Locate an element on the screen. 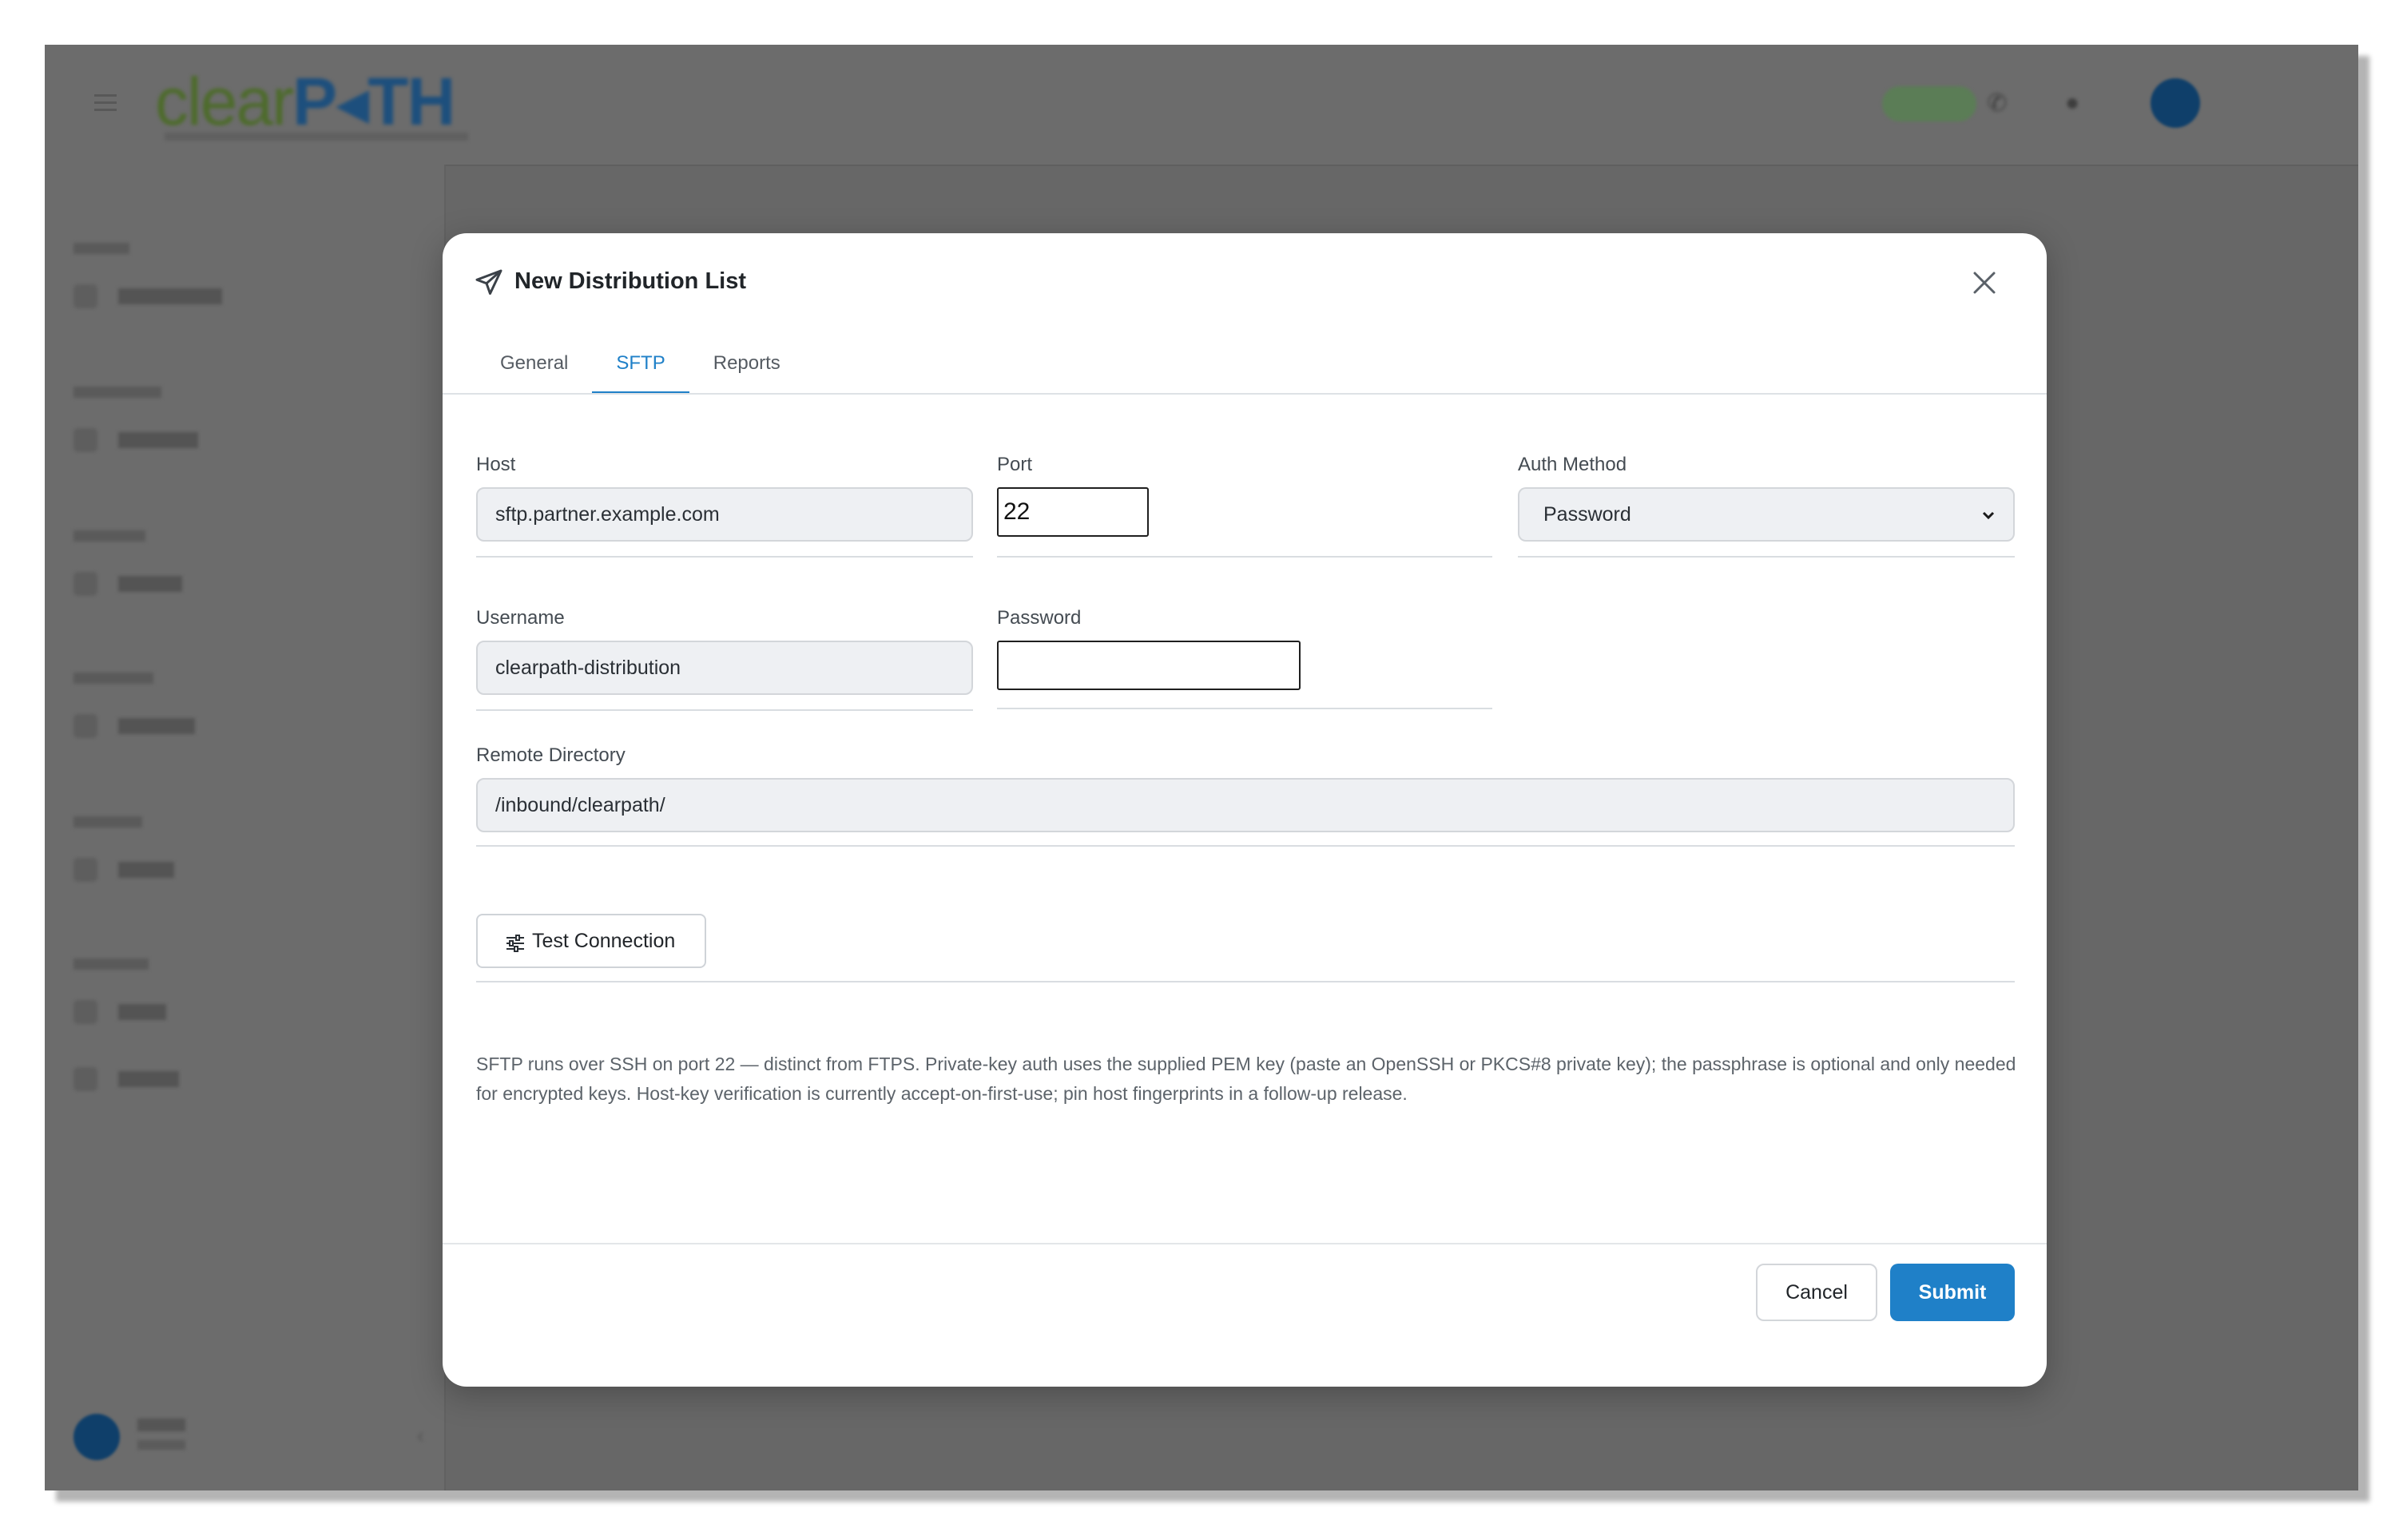  modal-title: New Distribution List is located at coordinates (630, 281).